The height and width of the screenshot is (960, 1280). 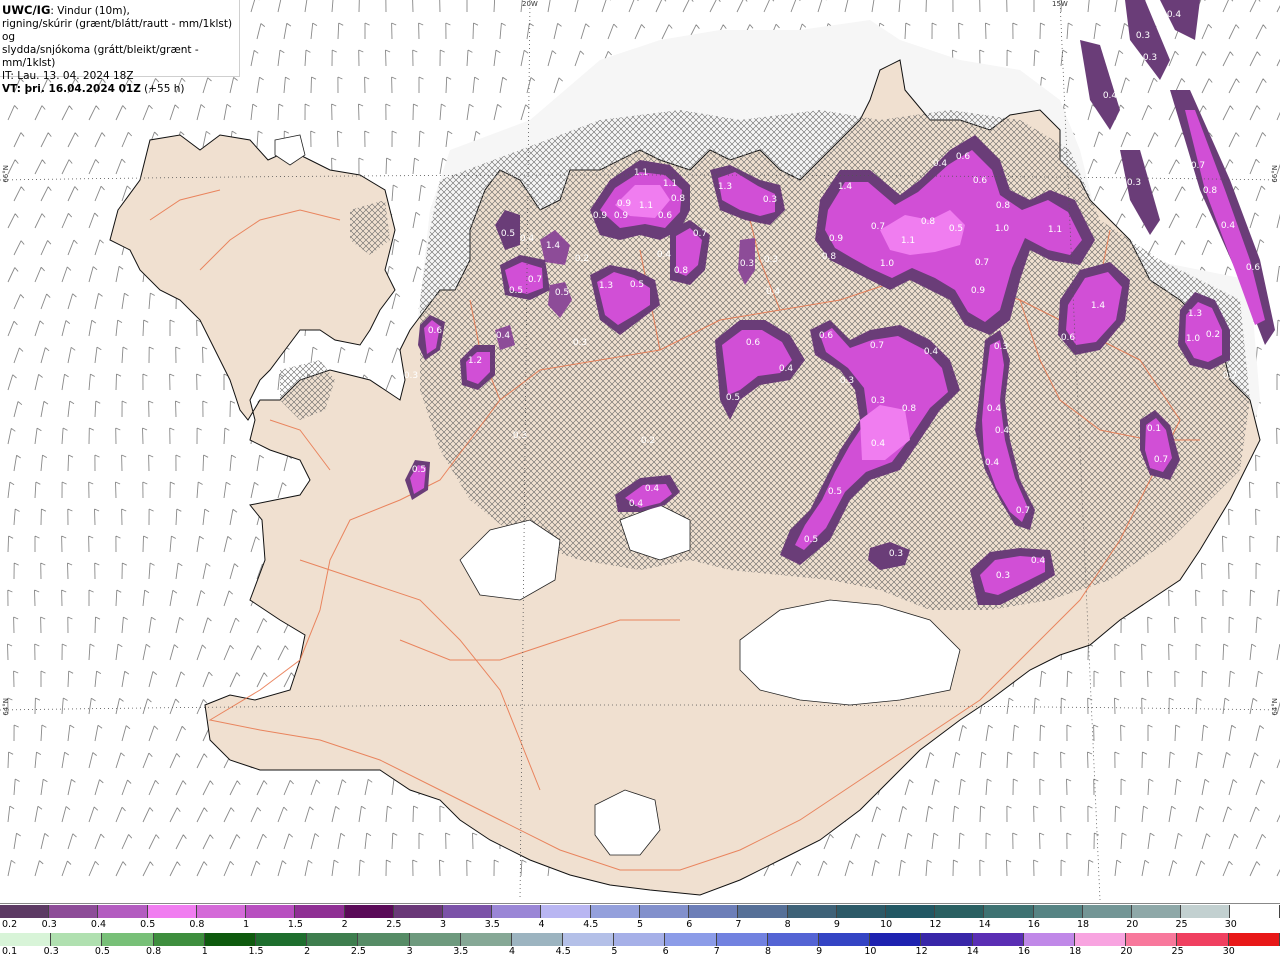 I want to click on legend-label: 3.5, so click(x=461, y=951).